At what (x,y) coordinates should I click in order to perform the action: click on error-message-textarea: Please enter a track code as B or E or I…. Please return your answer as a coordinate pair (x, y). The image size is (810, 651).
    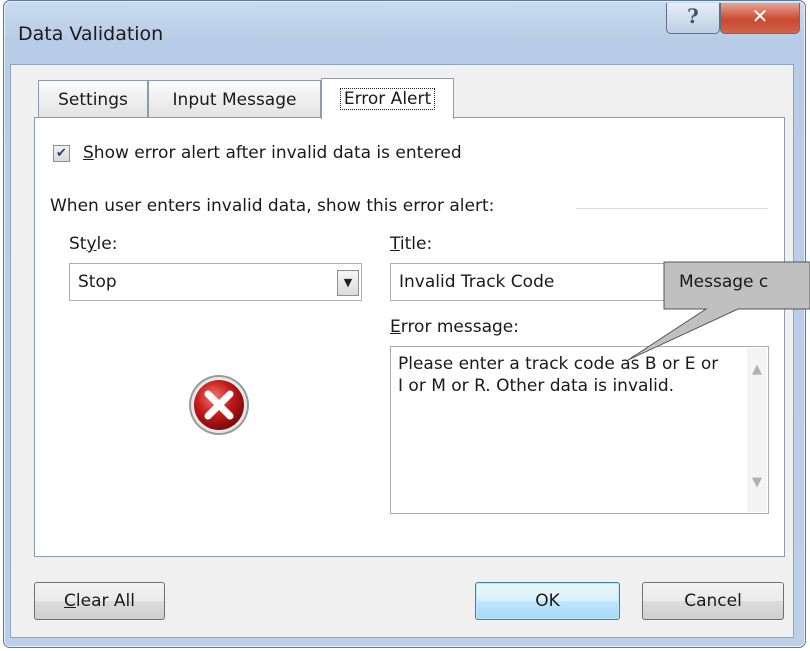
    Looking at the image, I should click on (579, 430).